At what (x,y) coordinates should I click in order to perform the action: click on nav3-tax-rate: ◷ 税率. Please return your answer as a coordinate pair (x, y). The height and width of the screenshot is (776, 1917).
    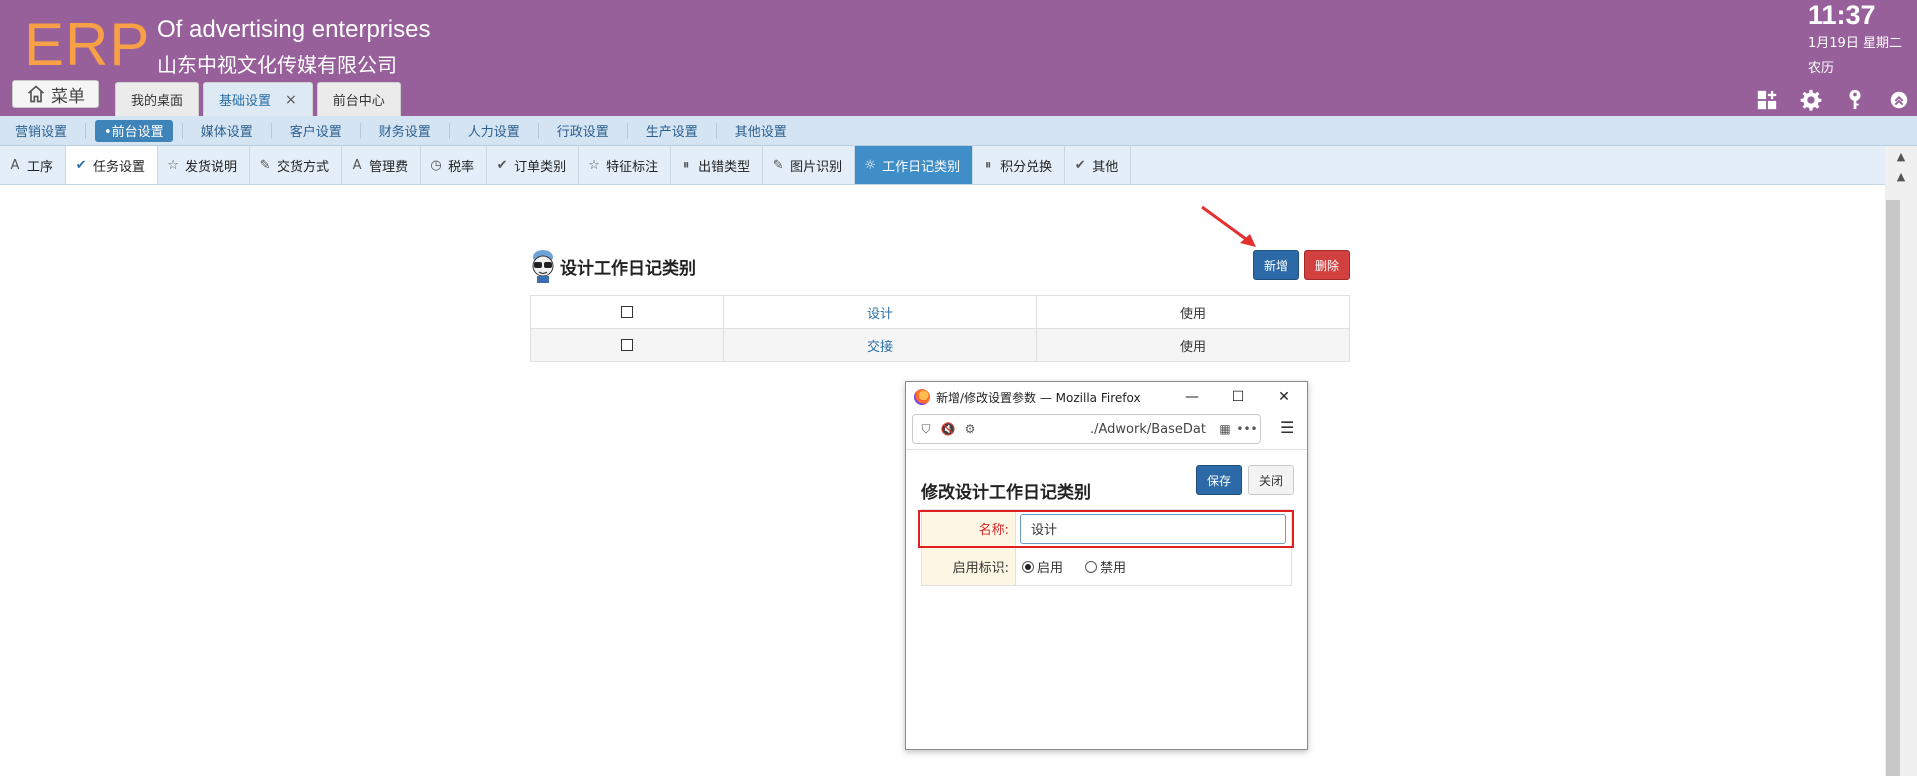
    Looking at the image, I should click on (454, 165).